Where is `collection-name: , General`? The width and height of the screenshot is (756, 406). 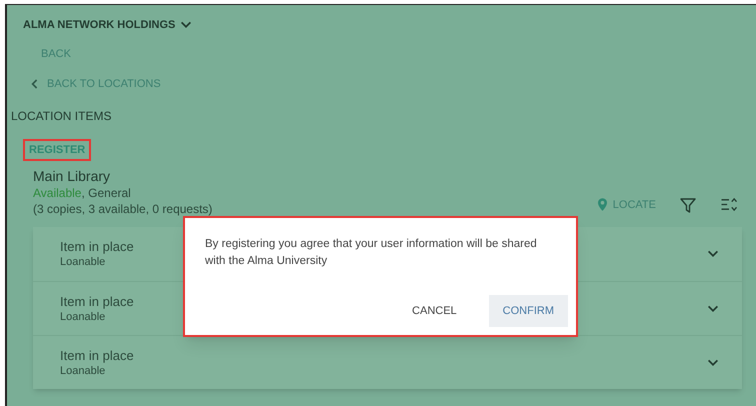 collection-name: , General is located at coordinates (106, 193).